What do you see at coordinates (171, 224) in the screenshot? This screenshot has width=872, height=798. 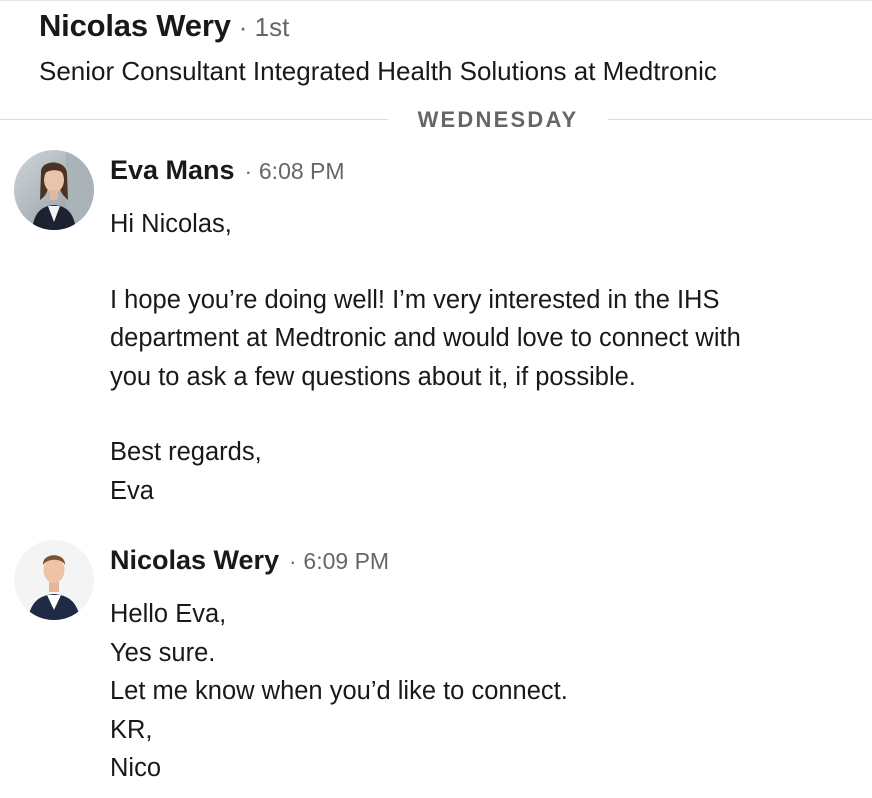 I see `message-line: Hi Nicolas,` at bounding box center [171, 224].